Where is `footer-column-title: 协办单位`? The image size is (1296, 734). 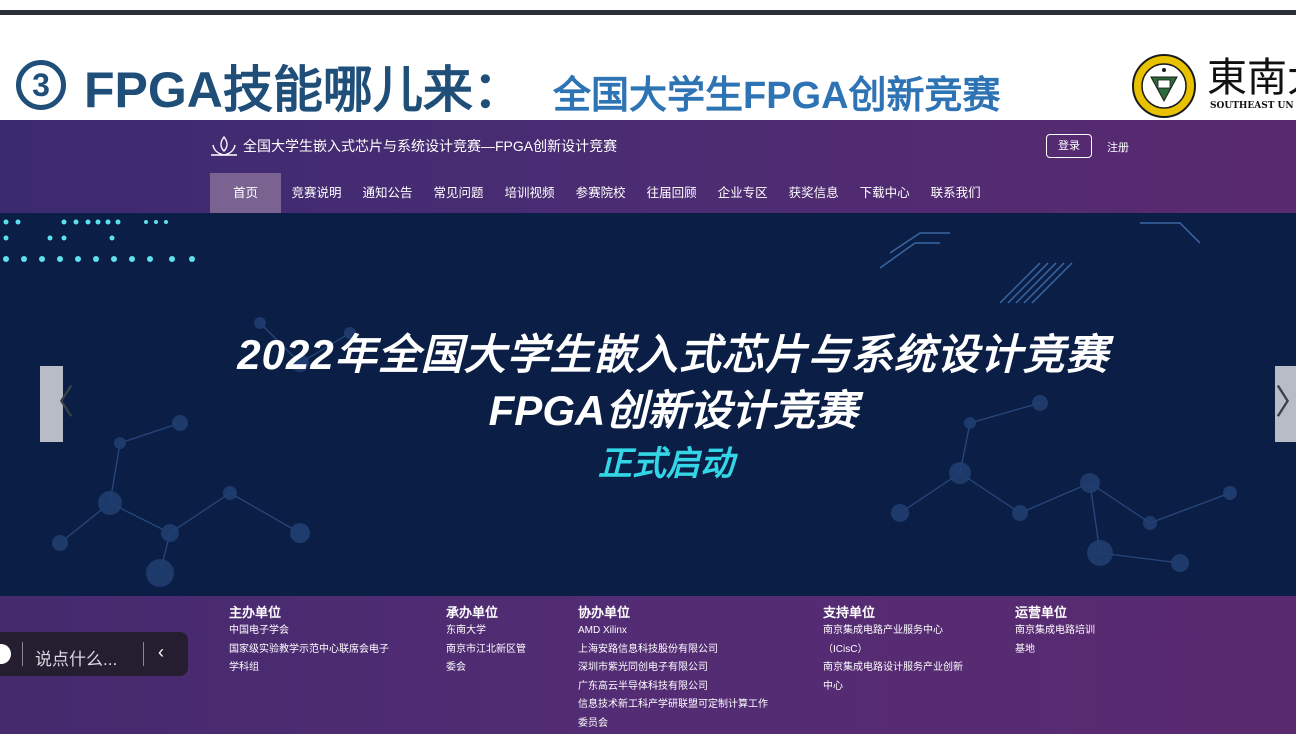 footer-column-title: 协办单位 is located at coordinates (604, 612).